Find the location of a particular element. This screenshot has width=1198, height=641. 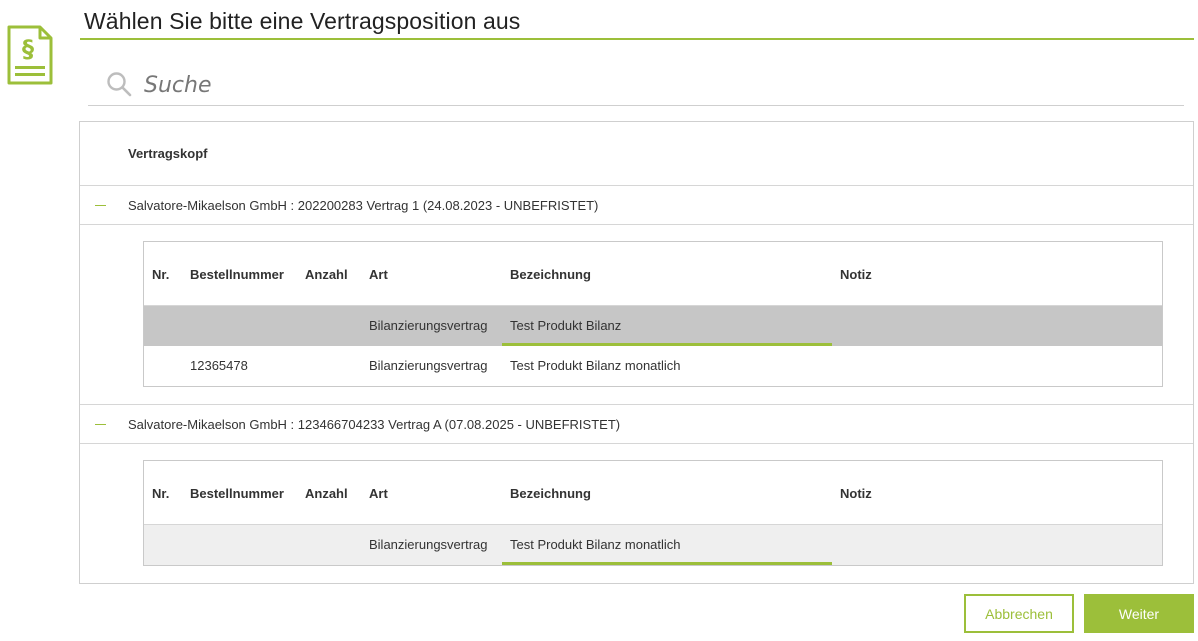

title-divider is located at coordinates (637, 39).